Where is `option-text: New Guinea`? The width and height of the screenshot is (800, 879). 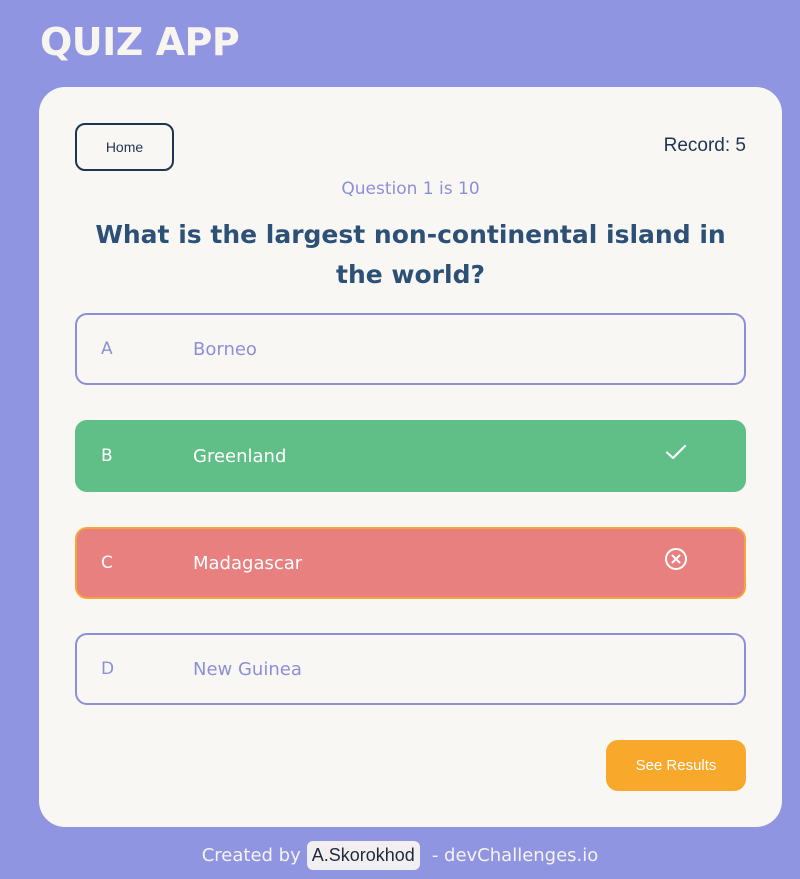
option-text: New Guinea is located at coordinates (247, 669).